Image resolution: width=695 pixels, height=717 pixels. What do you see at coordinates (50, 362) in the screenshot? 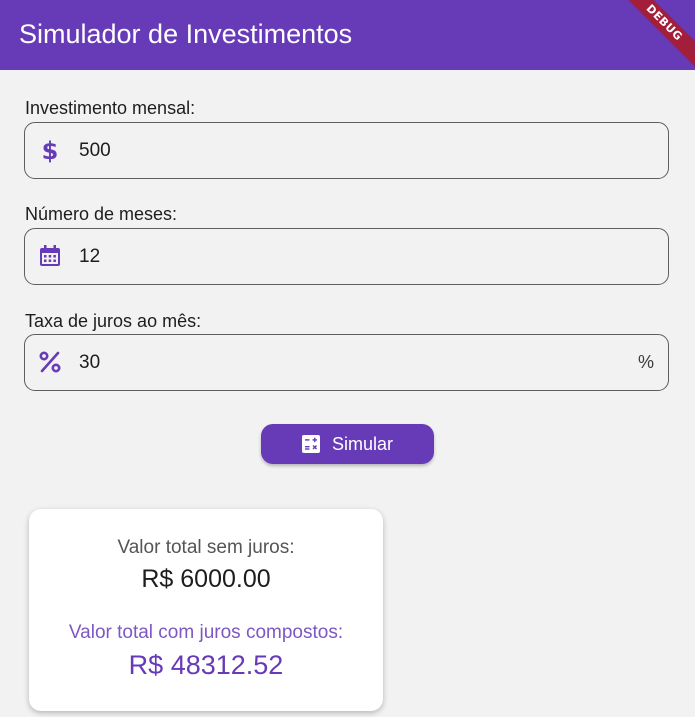
I see `percent-icon` at bounding box center [50, 362].